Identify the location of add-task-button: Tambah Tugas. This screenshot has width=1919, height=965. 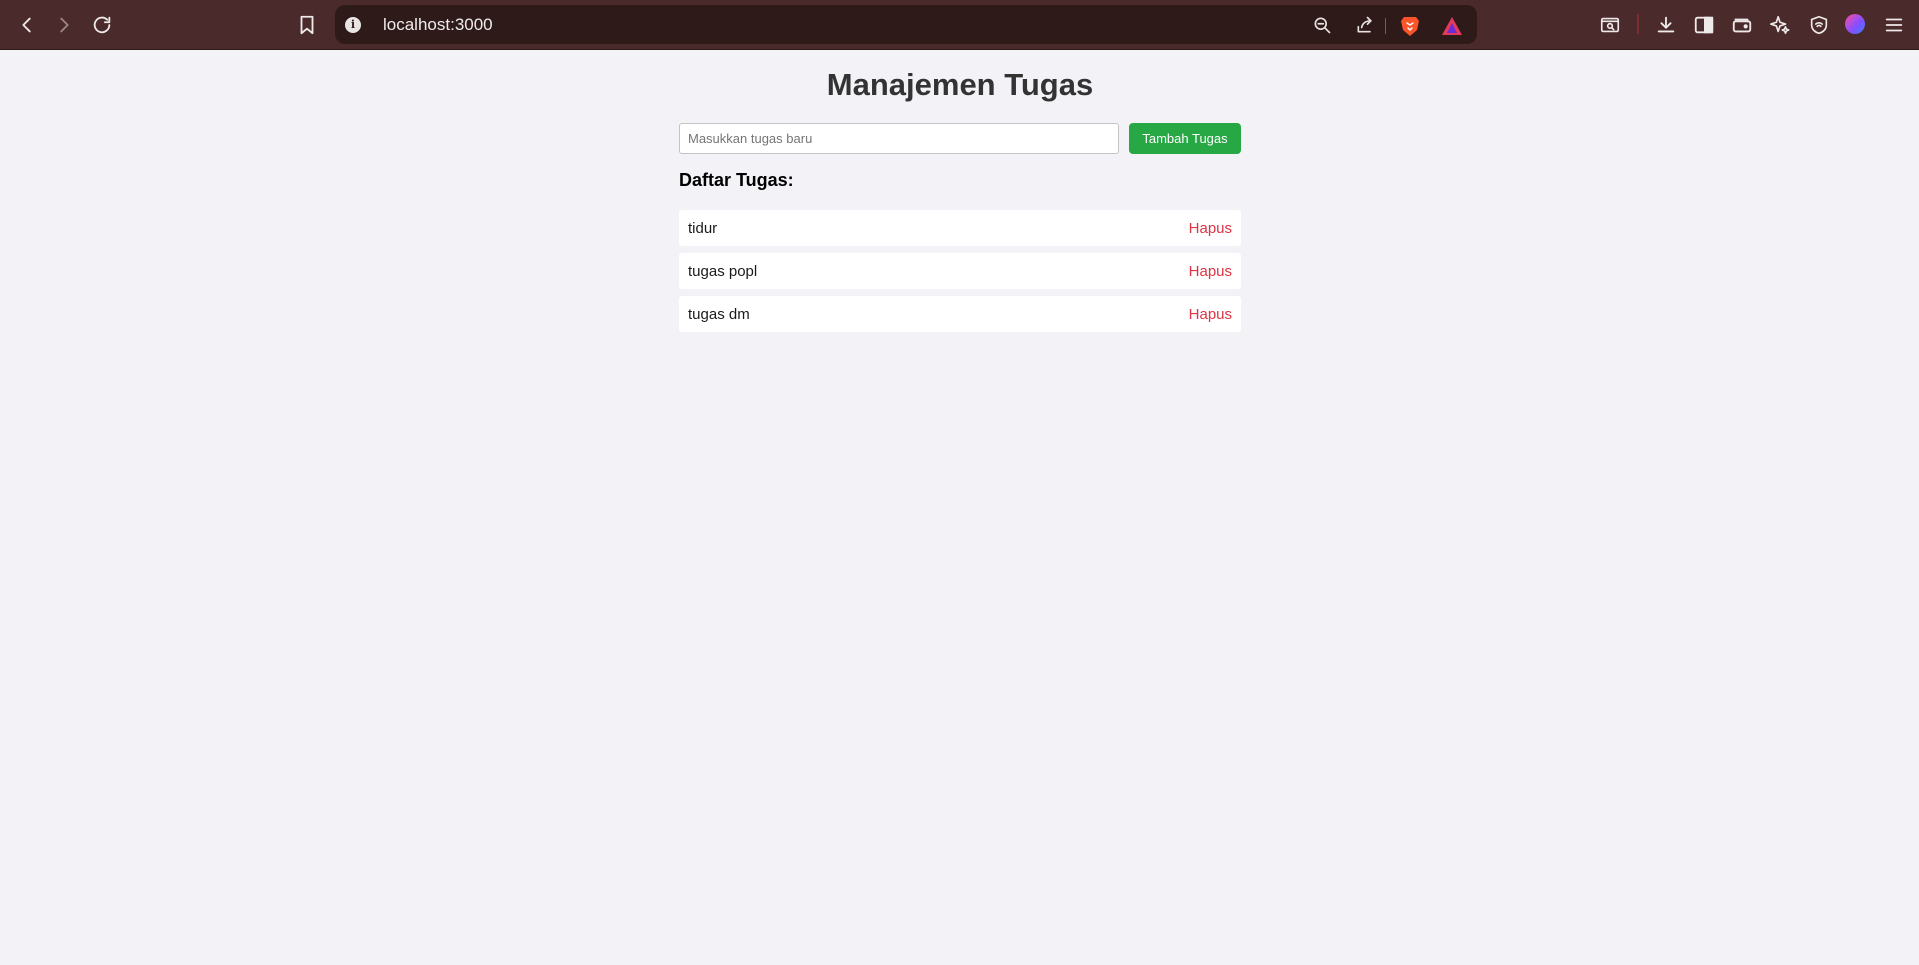
(1185, 138).